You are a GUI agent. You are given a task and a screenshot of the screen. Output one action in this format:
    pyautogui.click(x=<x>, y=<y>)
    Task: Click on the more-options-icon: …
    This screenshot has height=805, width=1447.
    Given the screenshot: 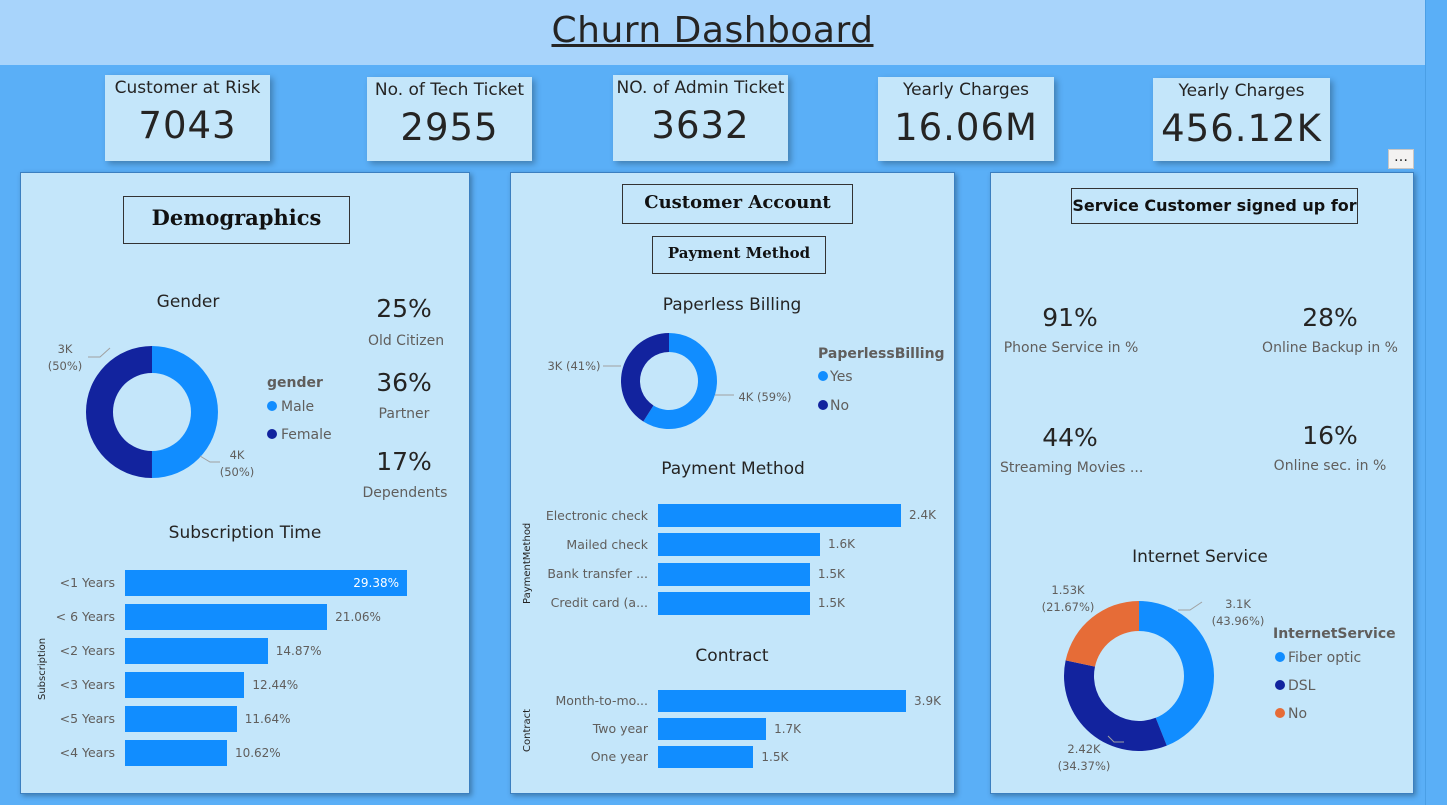 What is the action you would take?
    pyautogui.click(x=1401, y=159)
    